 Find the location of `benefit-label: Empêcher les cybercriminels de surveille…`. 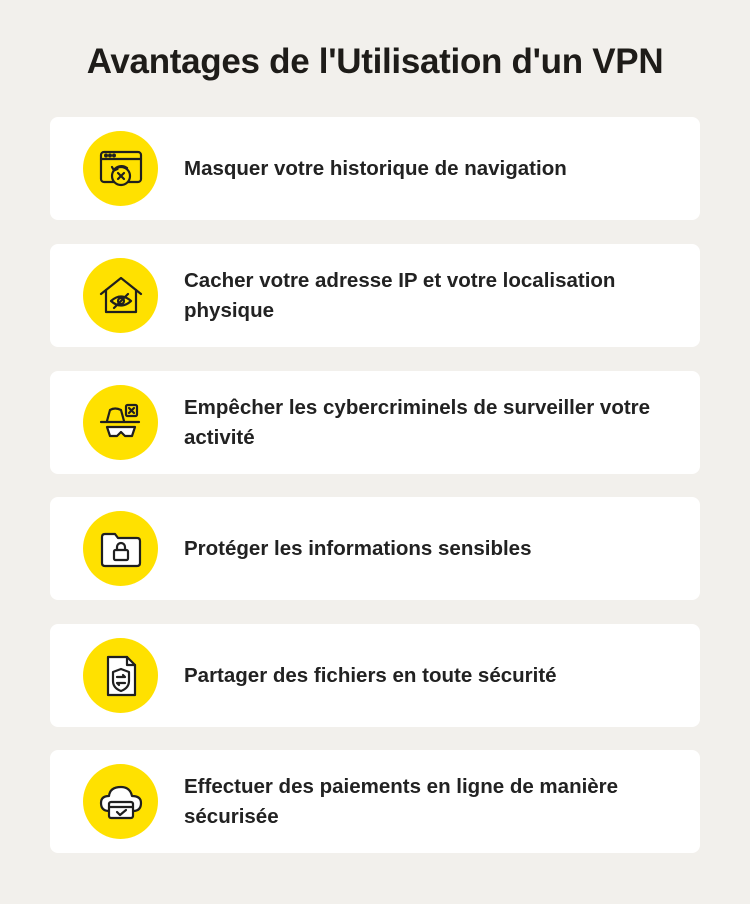

benefit-label: Empêcher les cybercriminels de surveille… is located at coordinates (417, 422).